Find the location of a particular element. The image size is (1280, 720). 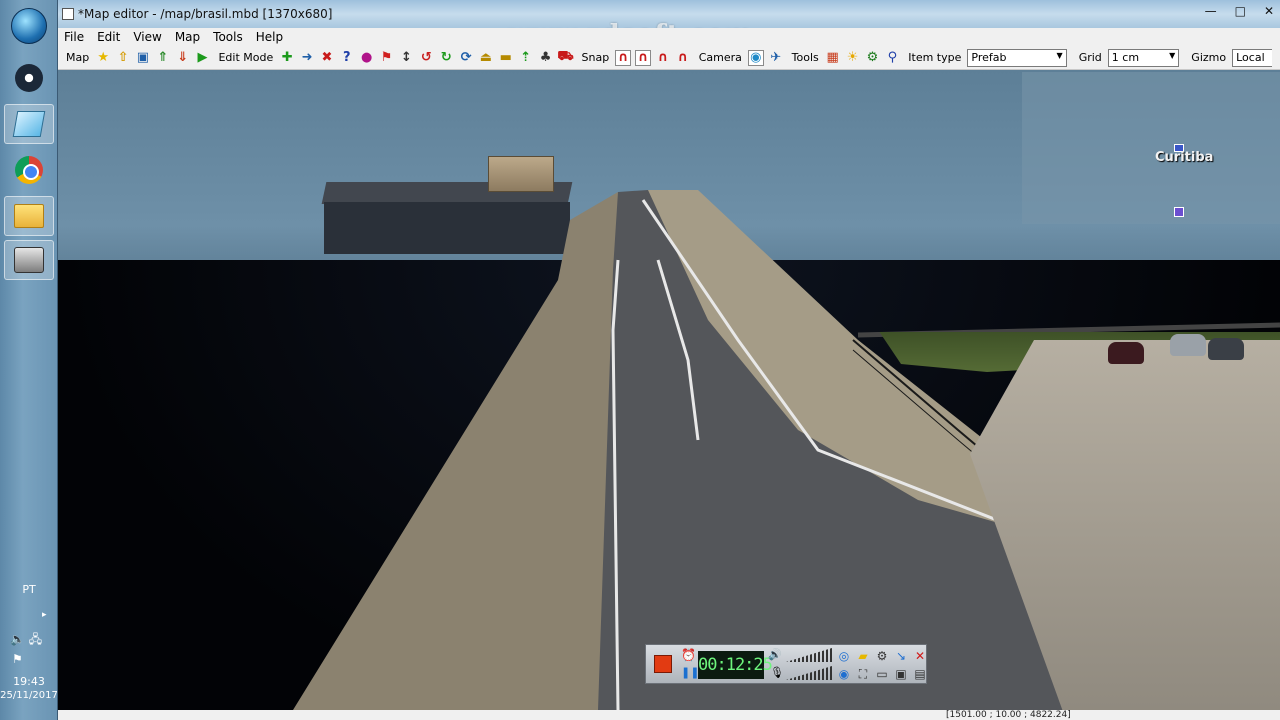

app-icon is located at coordinates (29, 124).